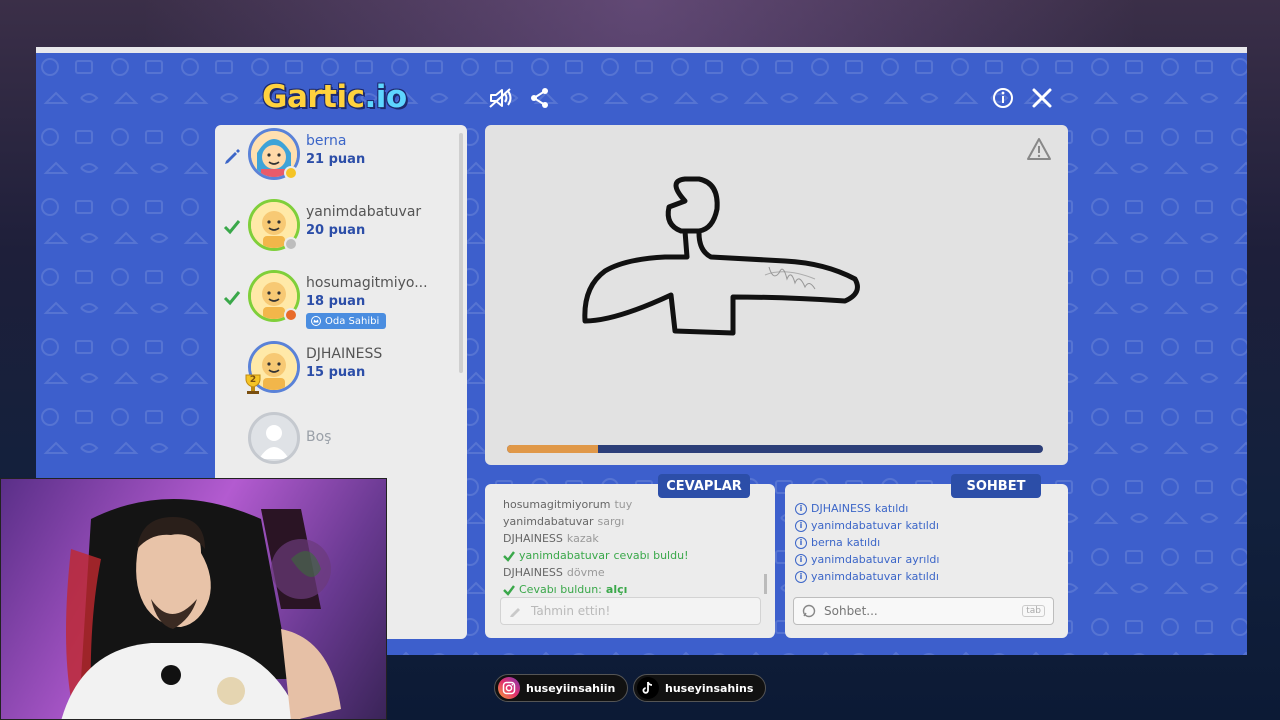  I want to click on guess-input-placeholder: Tahmin ettin!, so click(571, 611).